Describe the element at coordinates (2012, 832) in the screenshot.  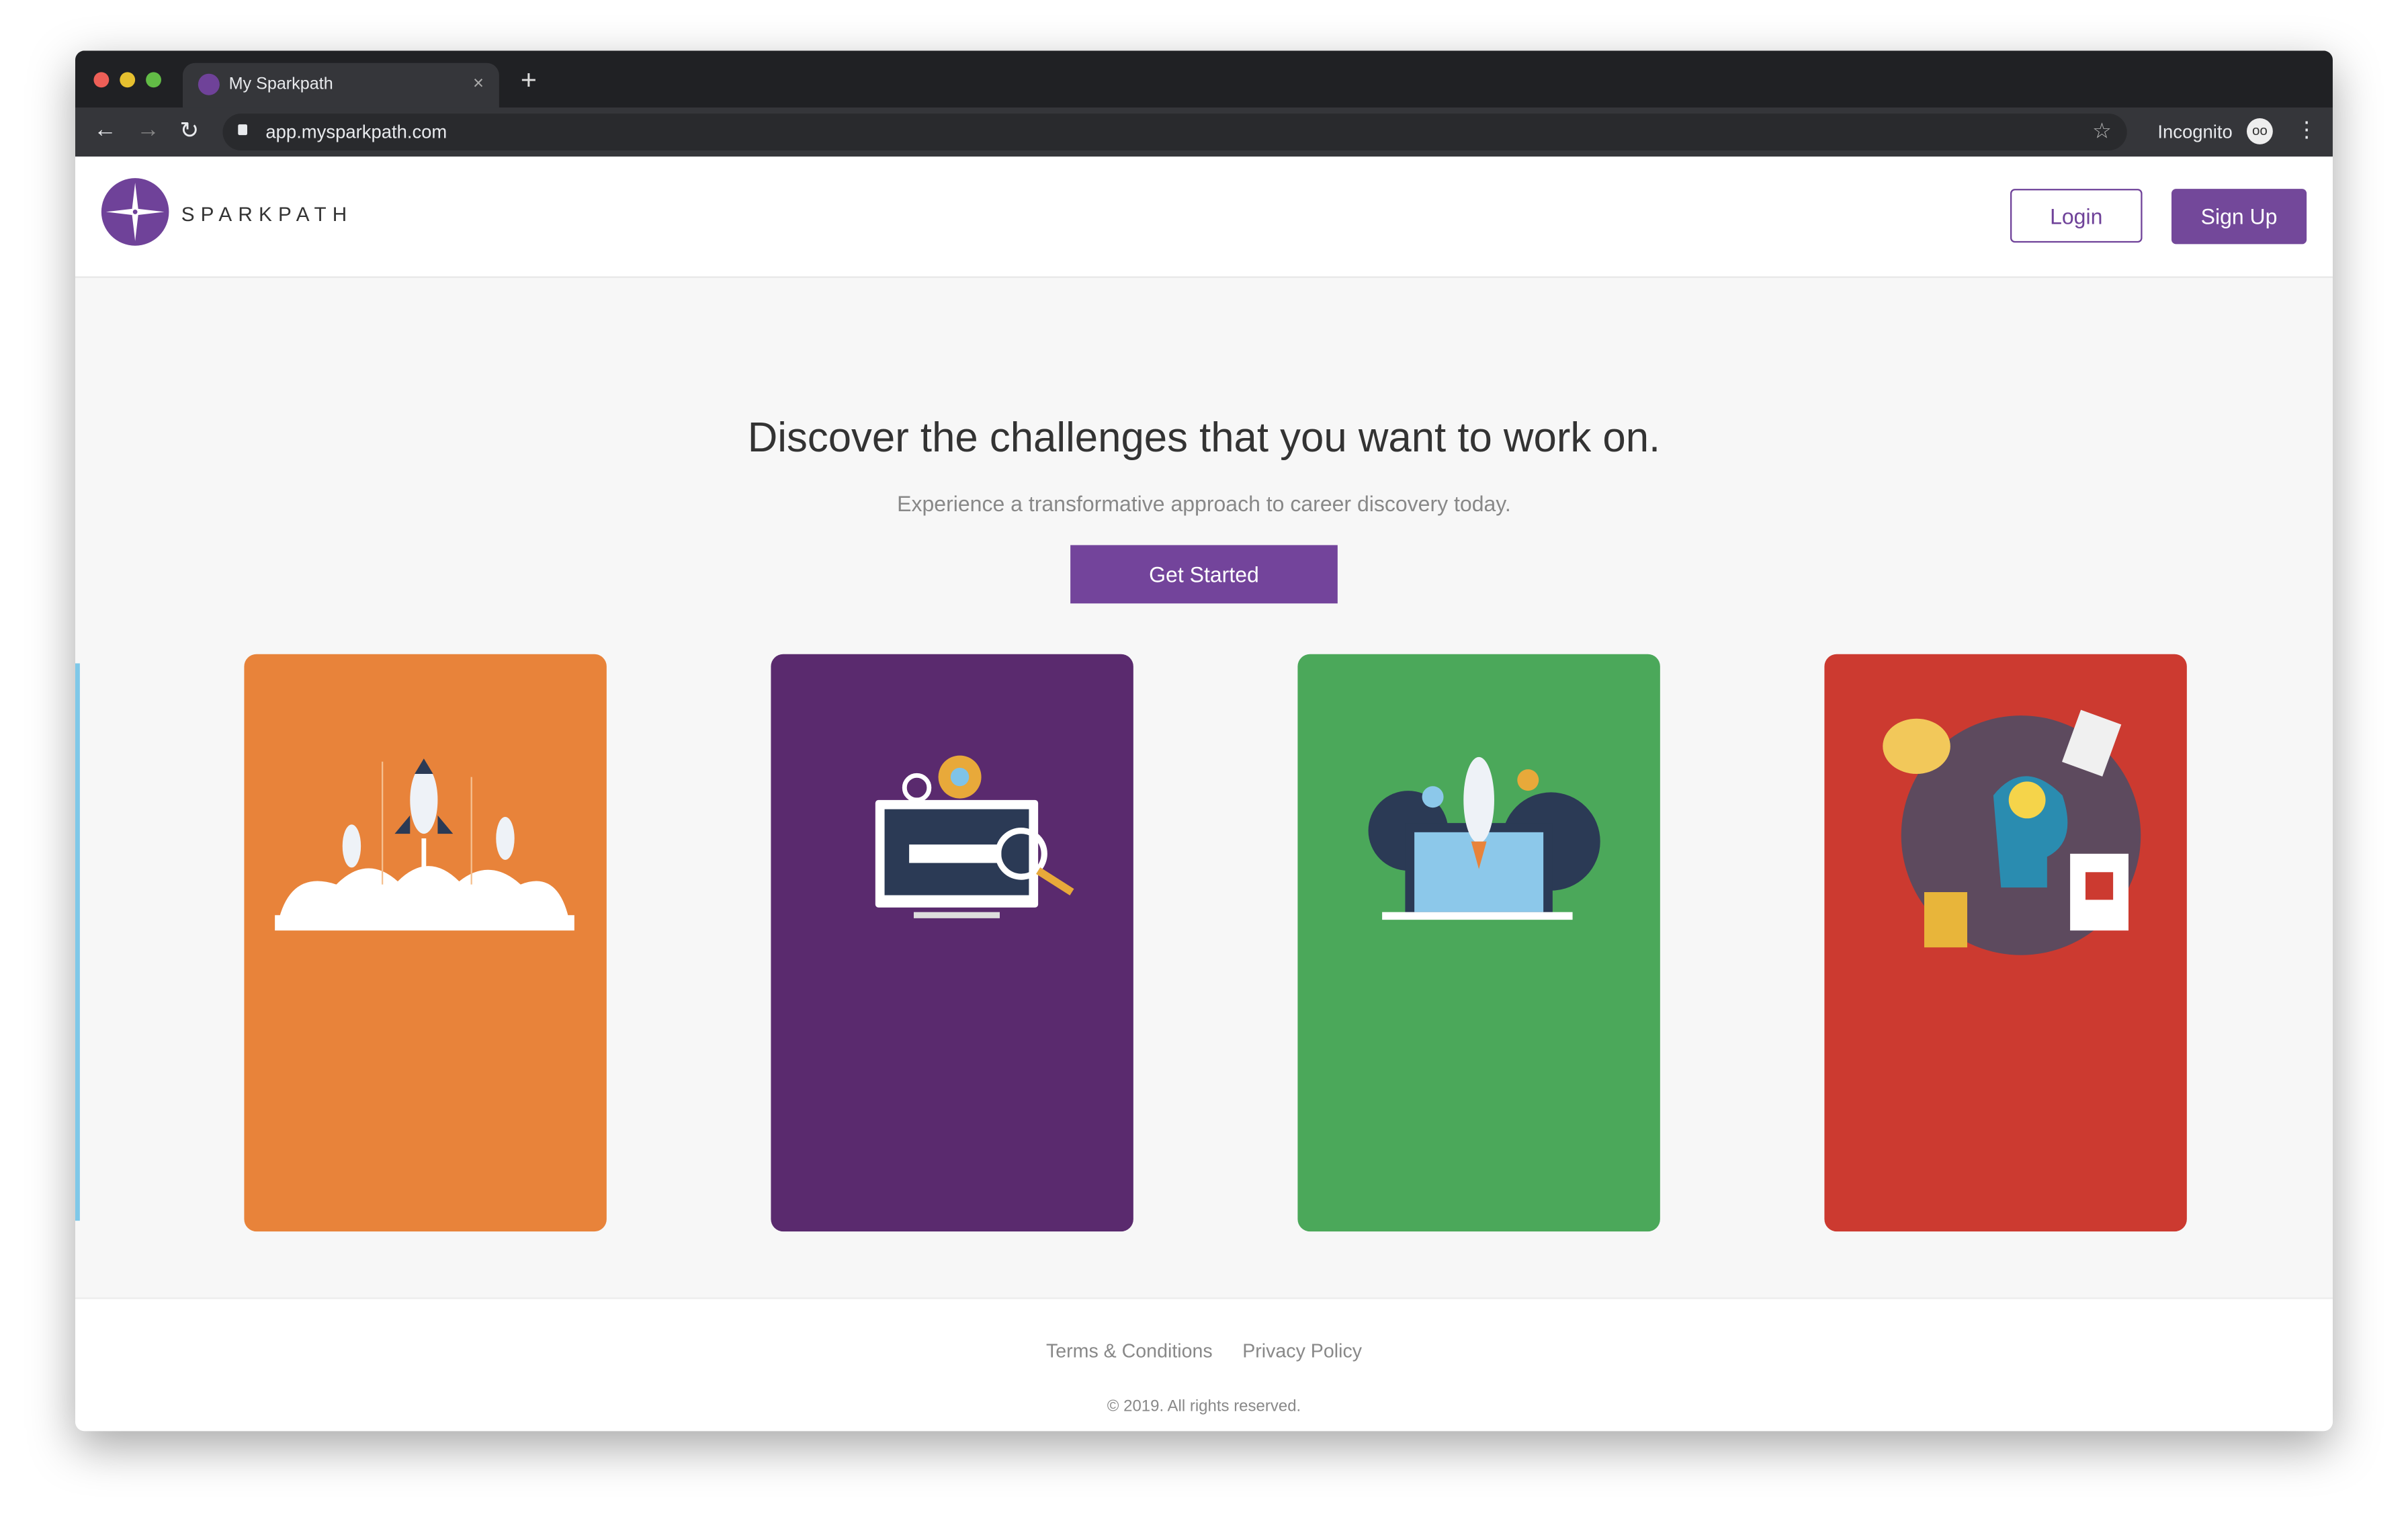
I see `creative-mind-icon` at that location.